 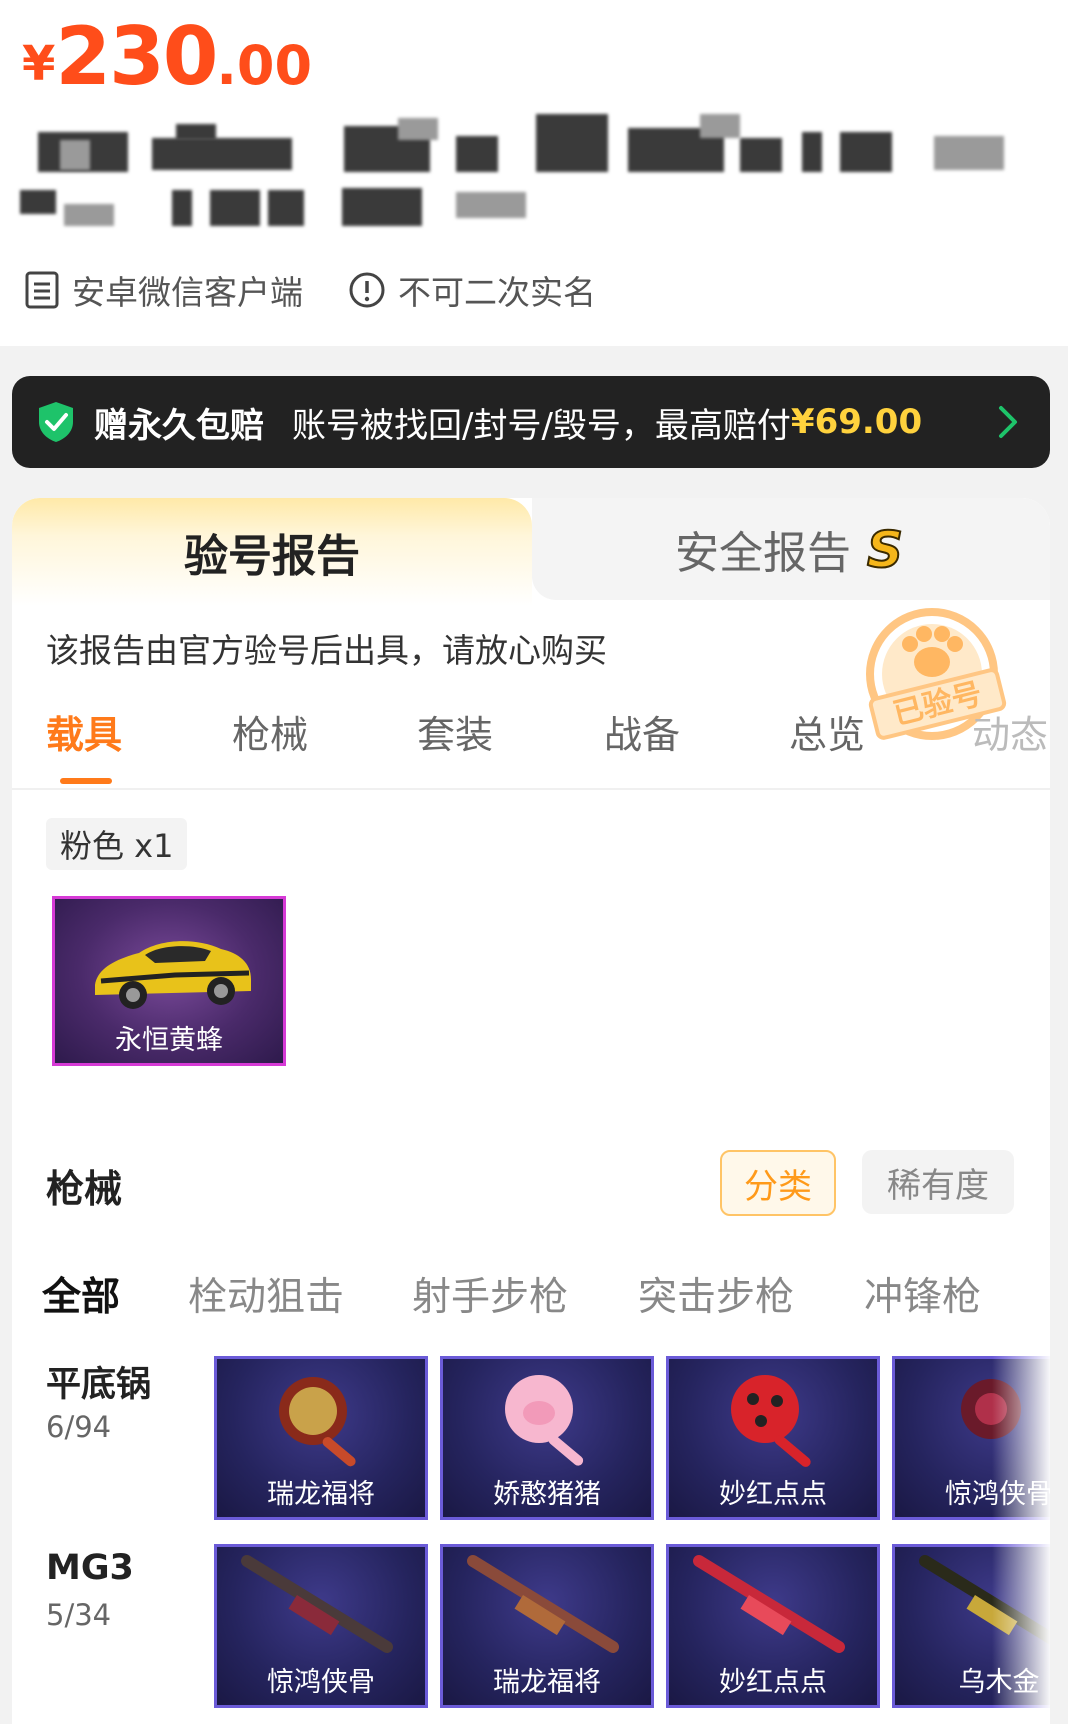 I want to click on weapon-item-name: 娇憨猪猪, so click(x=547, y=1494).